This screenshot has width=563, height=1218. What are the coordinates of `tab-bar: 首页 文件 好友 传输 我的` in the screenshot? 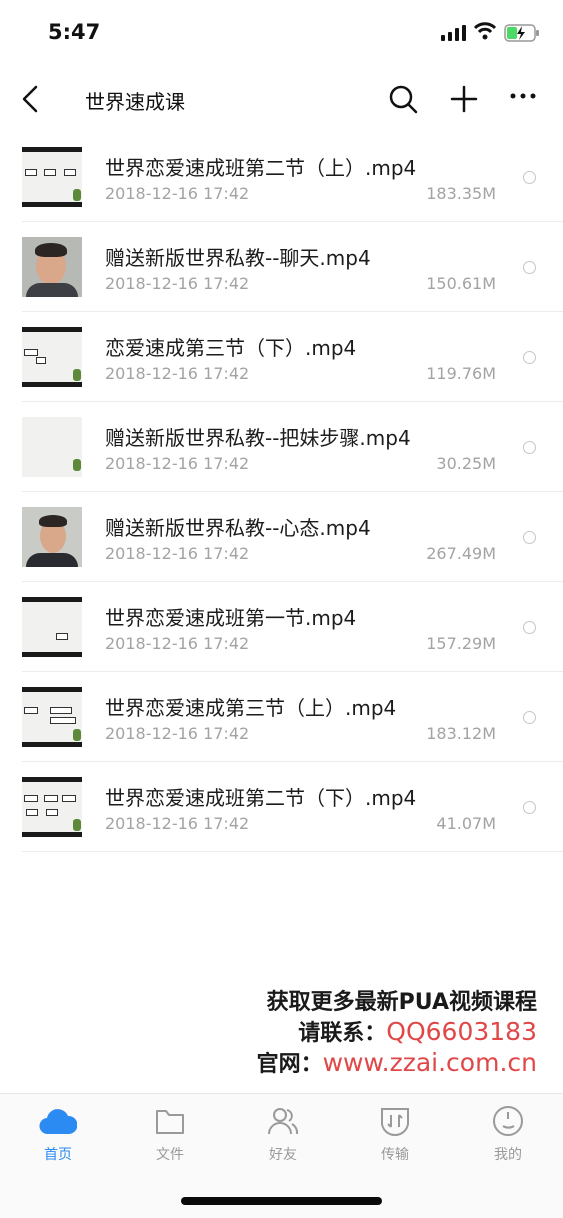 It's located at (281, 1133).